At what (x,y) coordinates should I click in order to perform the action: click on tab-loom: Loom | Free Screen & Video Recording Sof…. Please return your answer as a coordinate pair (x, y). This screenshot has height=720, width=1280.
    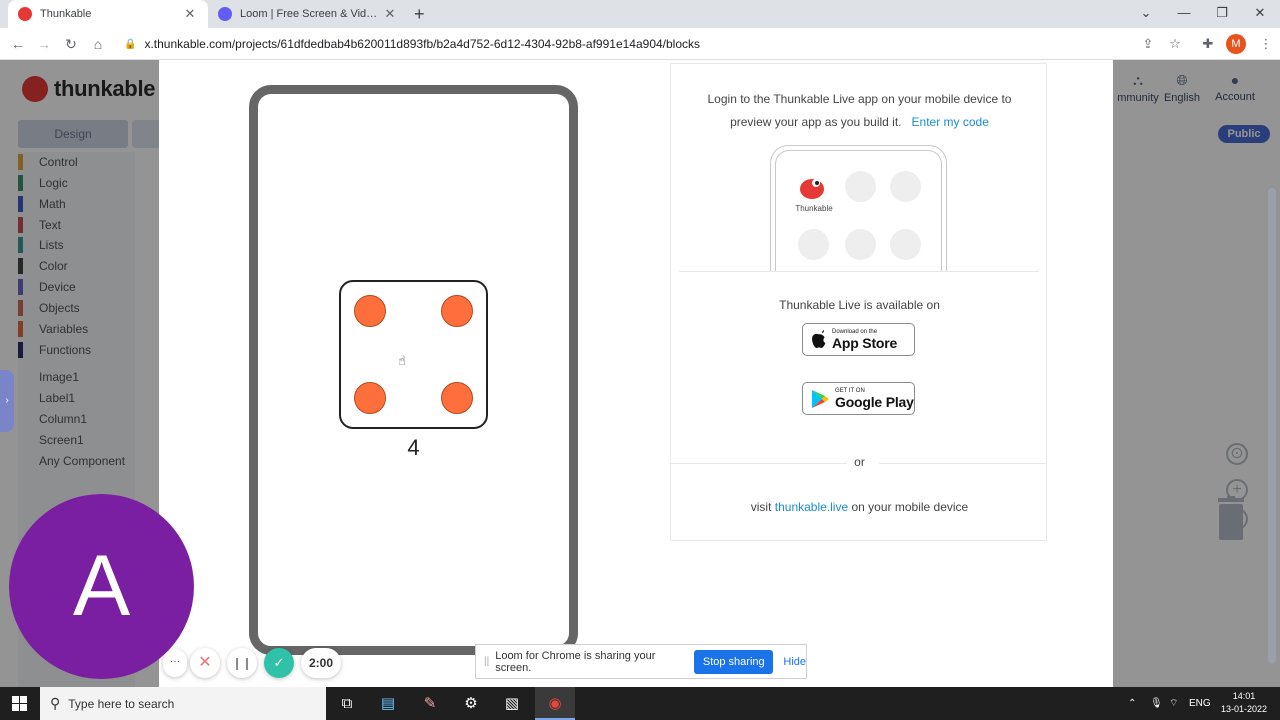
    Looking at the image, I should click on (308, 14).